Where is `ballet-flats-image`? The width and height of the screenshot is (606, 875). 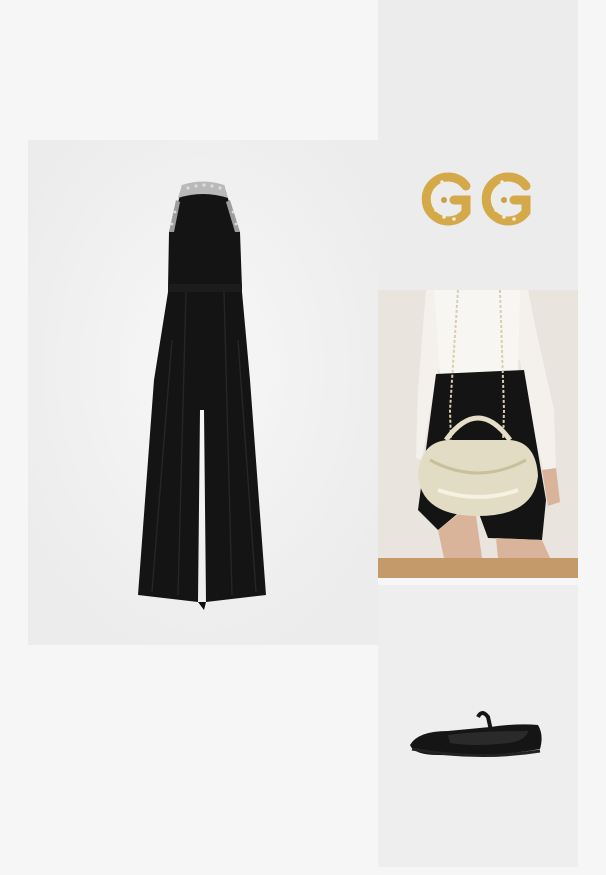 ballet-flats-image is located at coordinates (478, 726).